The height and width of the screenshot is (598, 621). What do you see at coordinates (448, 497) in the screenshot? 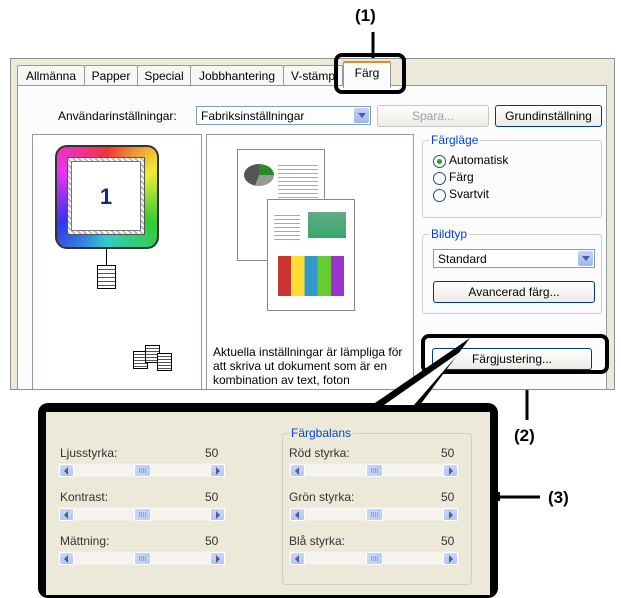
I see `green-value: 50` at bounding box center [448, 497].